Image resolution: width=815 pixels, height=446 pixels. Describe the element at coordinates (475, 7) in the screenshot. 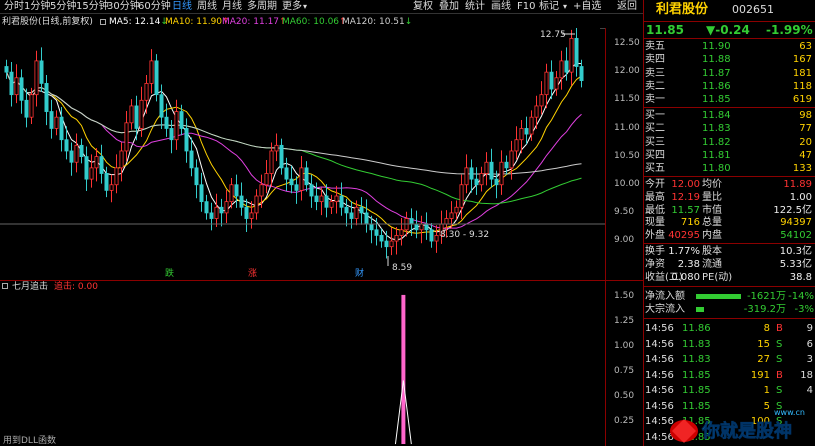

I see `statistics-button: 统计` at that location.